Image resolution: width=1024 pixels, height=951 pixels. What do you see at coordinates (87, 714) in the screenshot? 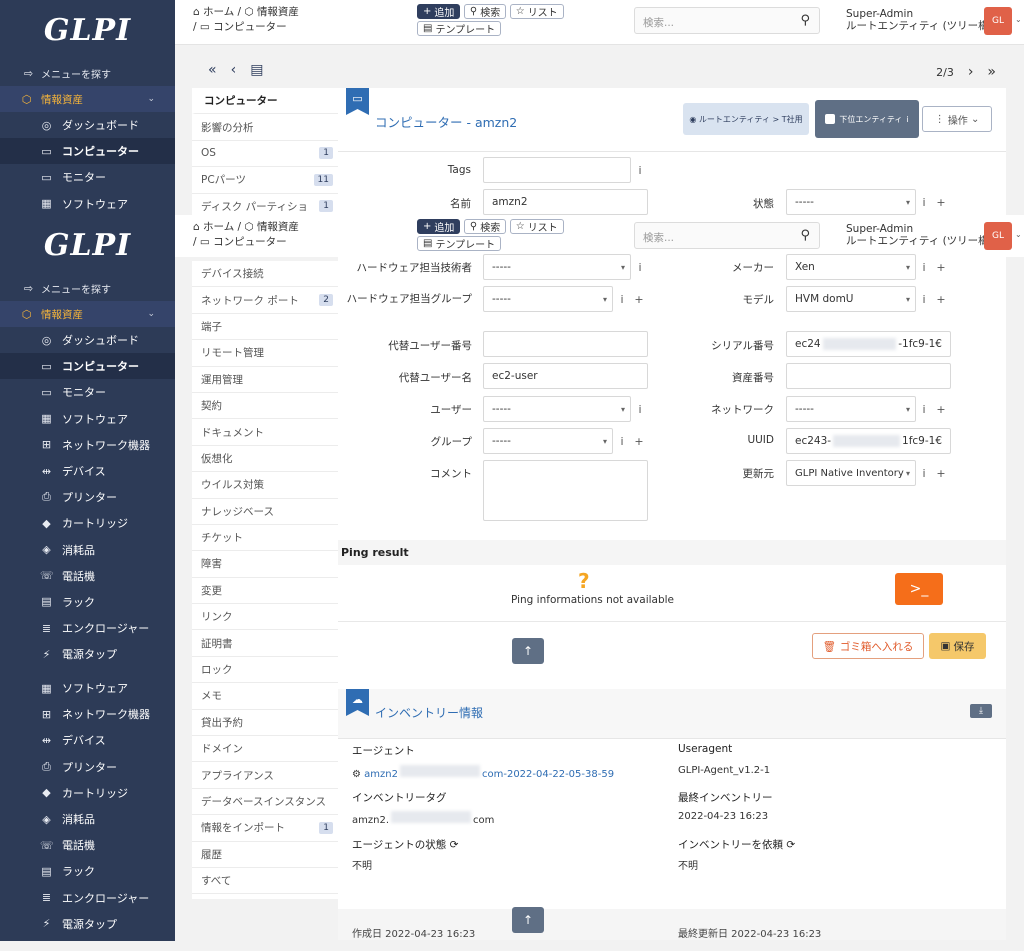
I see `sidebar-item: ⊞ ネットワーク機器` at bounding box center [87, 714].